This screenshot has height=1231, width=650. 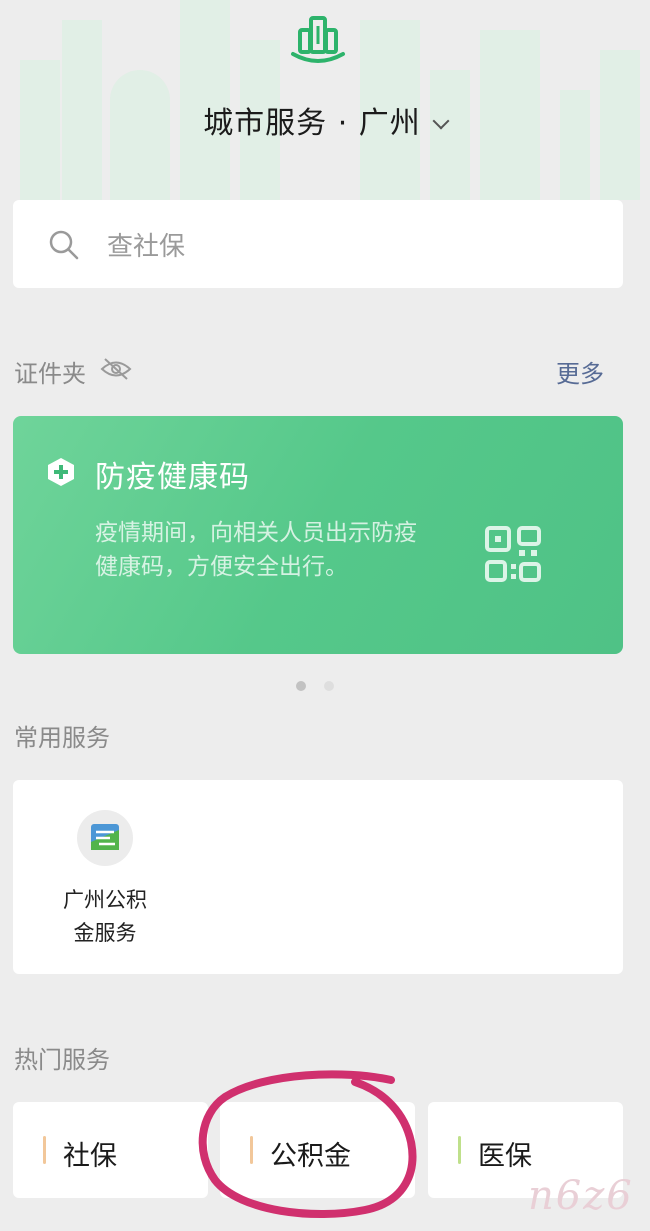 I want to click on search-icon, so click(x=64, y=245).